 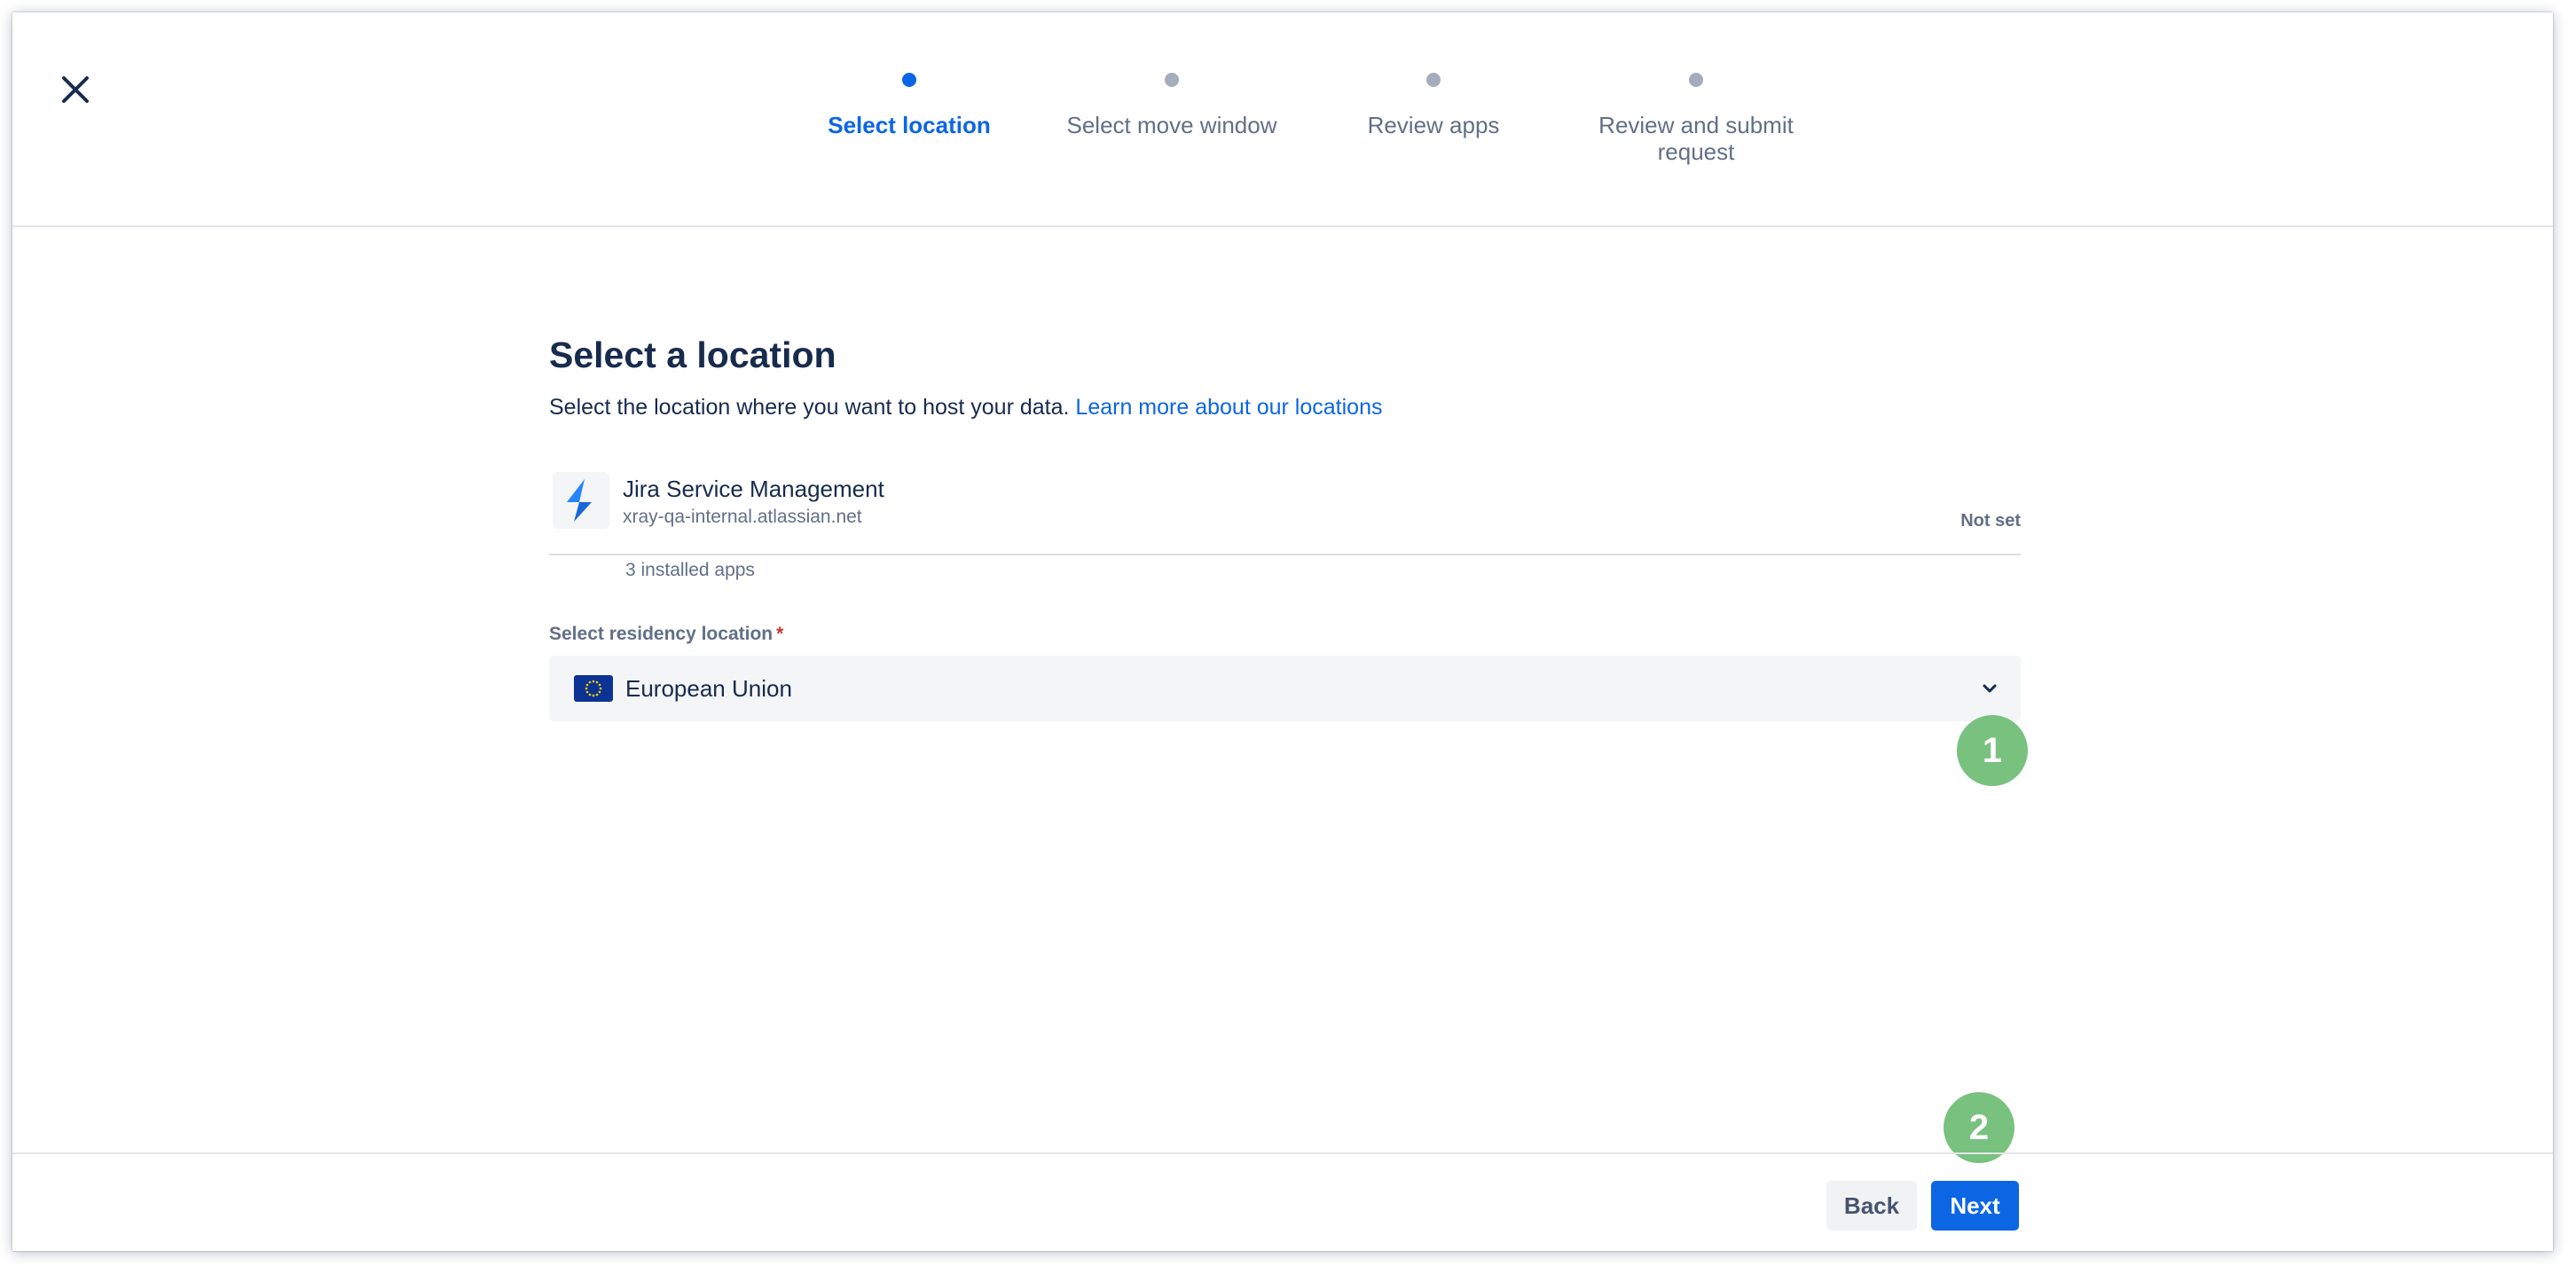 What do you see at coordinates (1282, 226) in the screenshot?
I see `header-divider` at bounding box center [1282, 226].